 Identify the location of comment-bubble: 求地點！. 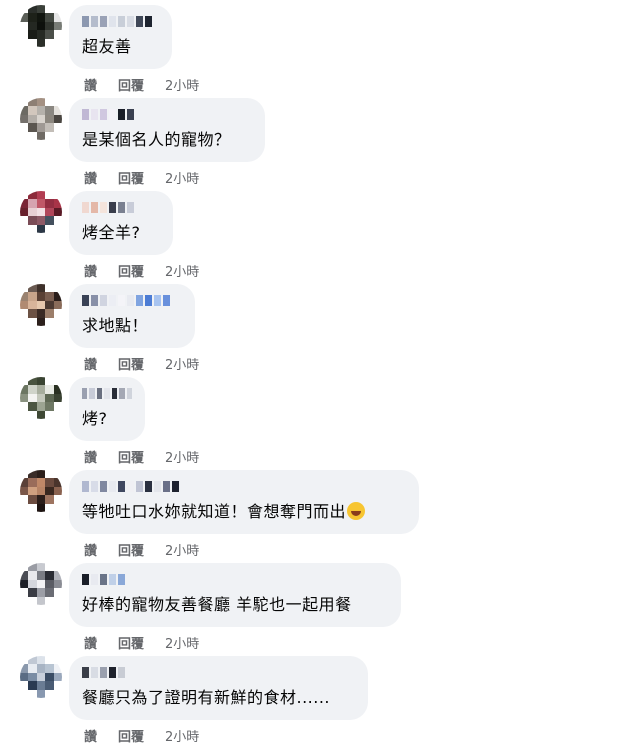
(132, 316).